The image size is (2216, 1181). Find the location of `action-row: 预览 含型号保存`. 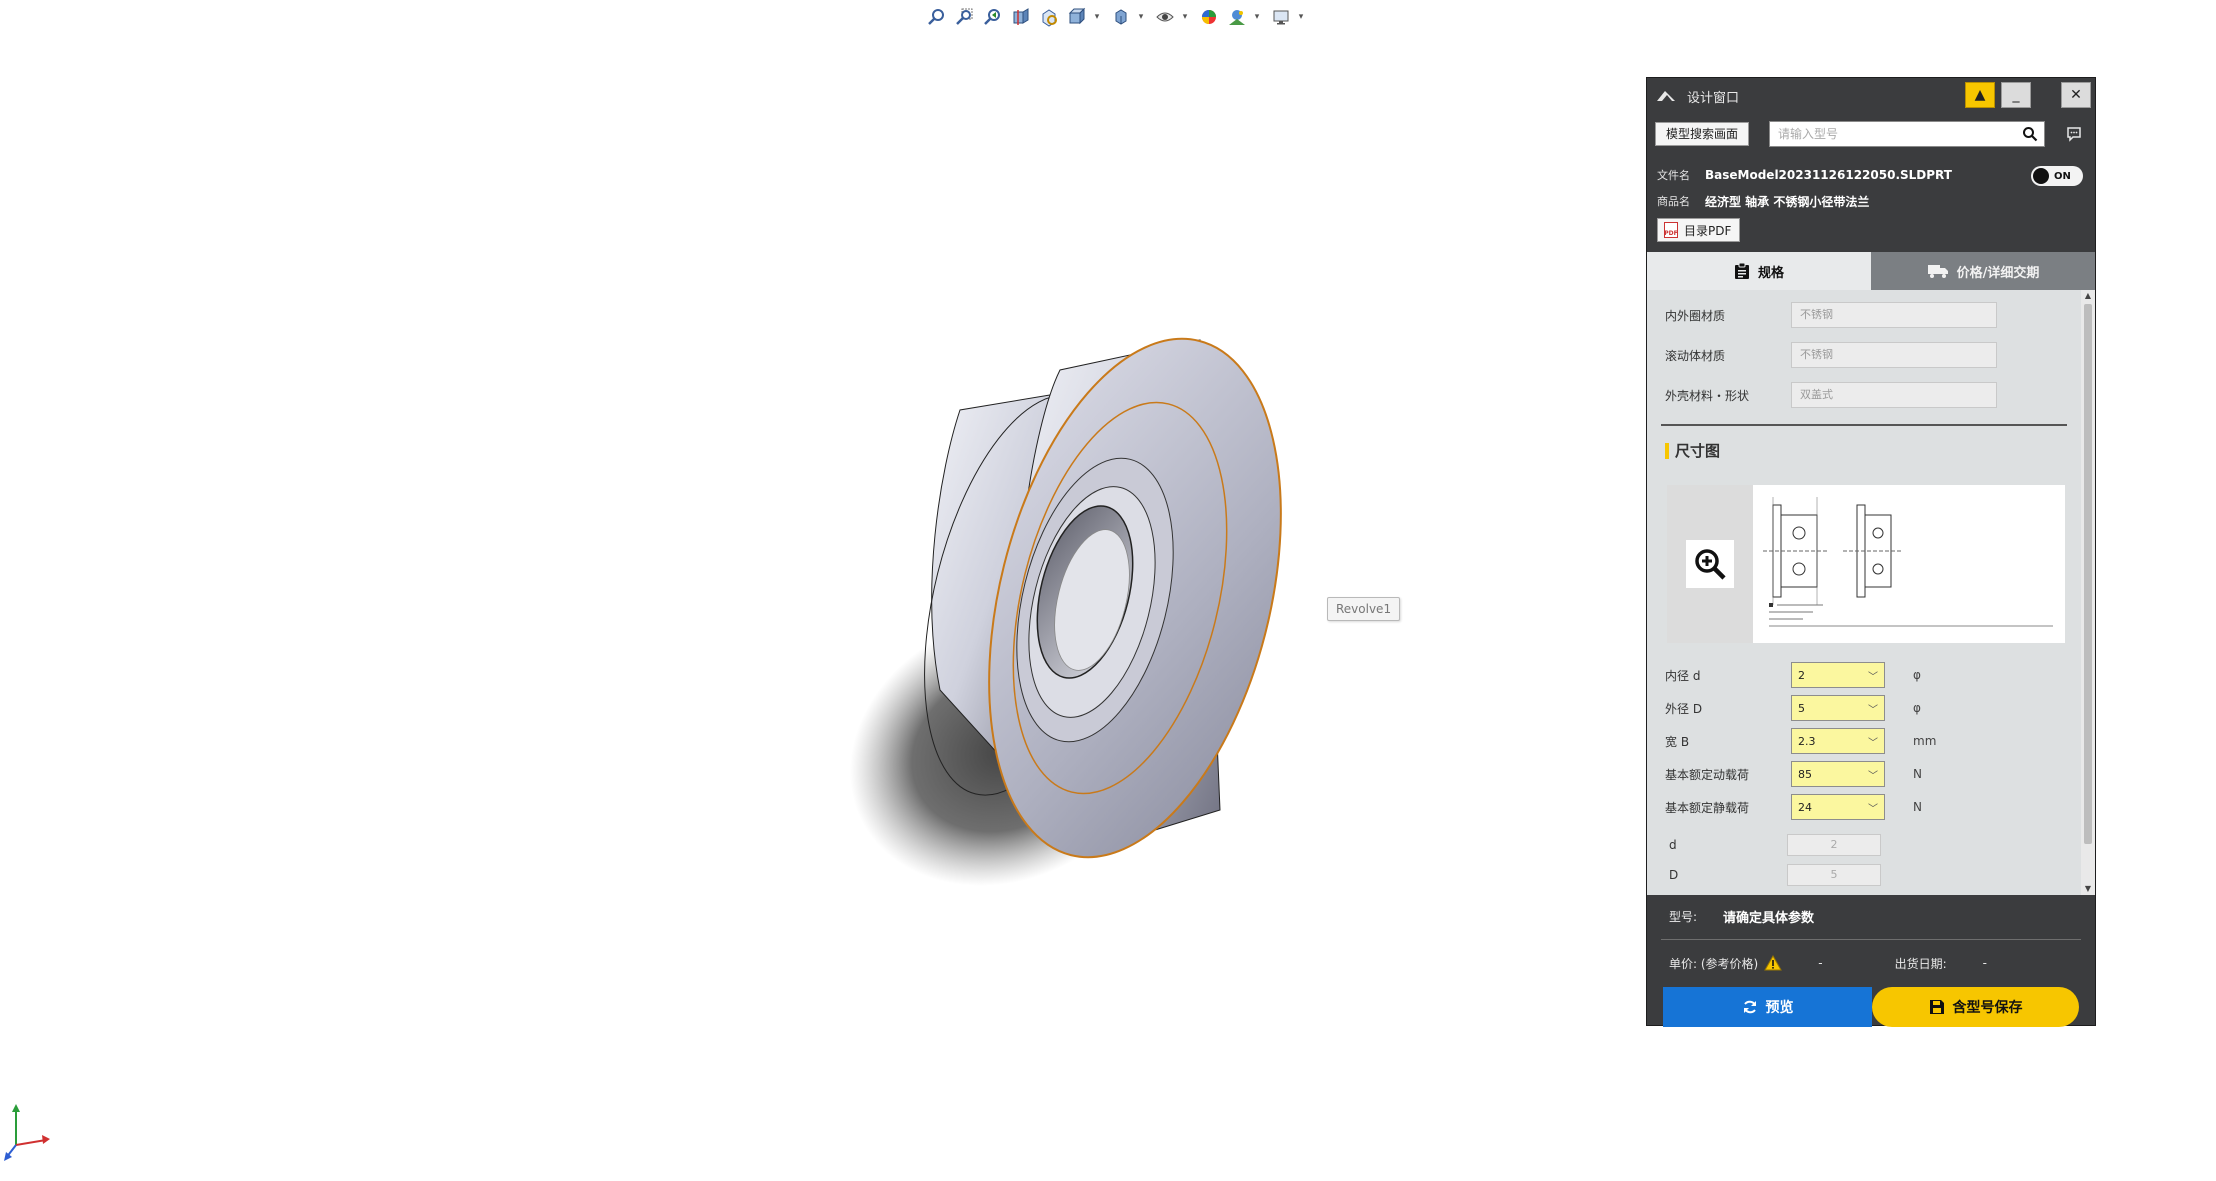

action-row: 预览 含型号保存 is located at coordinates (1871, 1007).